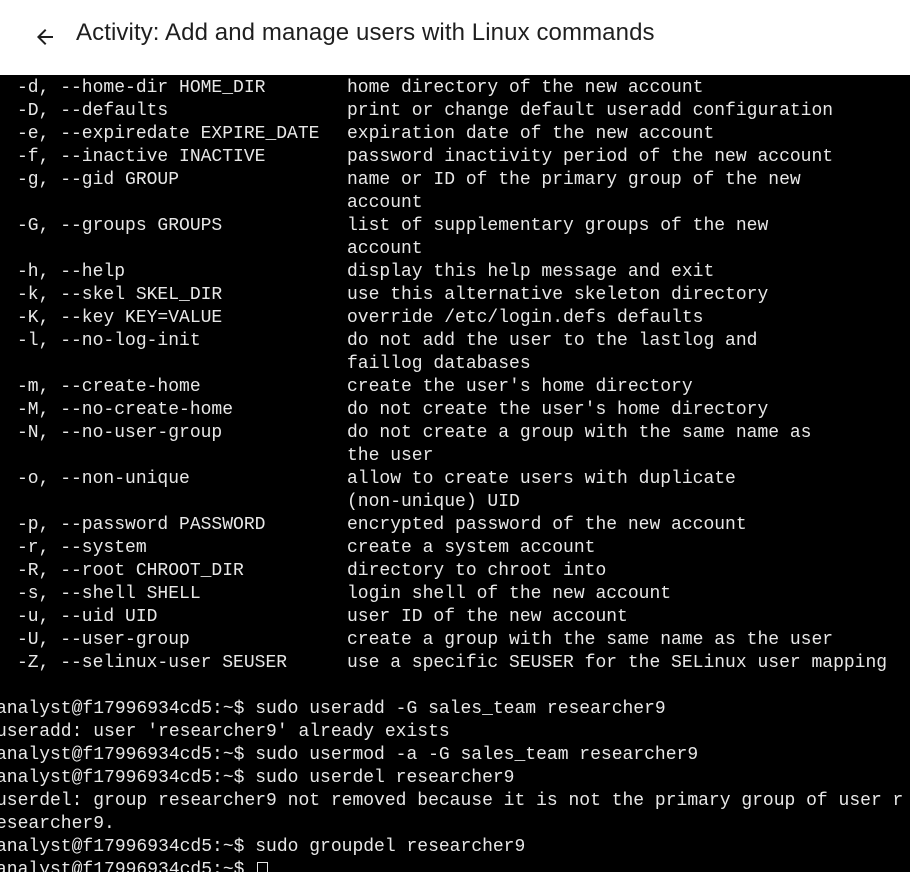 This screenshot has height=872, width=910. Describe the element at coordinates (487, 617) in the screenshot. I see `option-description: user ID of the new account` at that location.